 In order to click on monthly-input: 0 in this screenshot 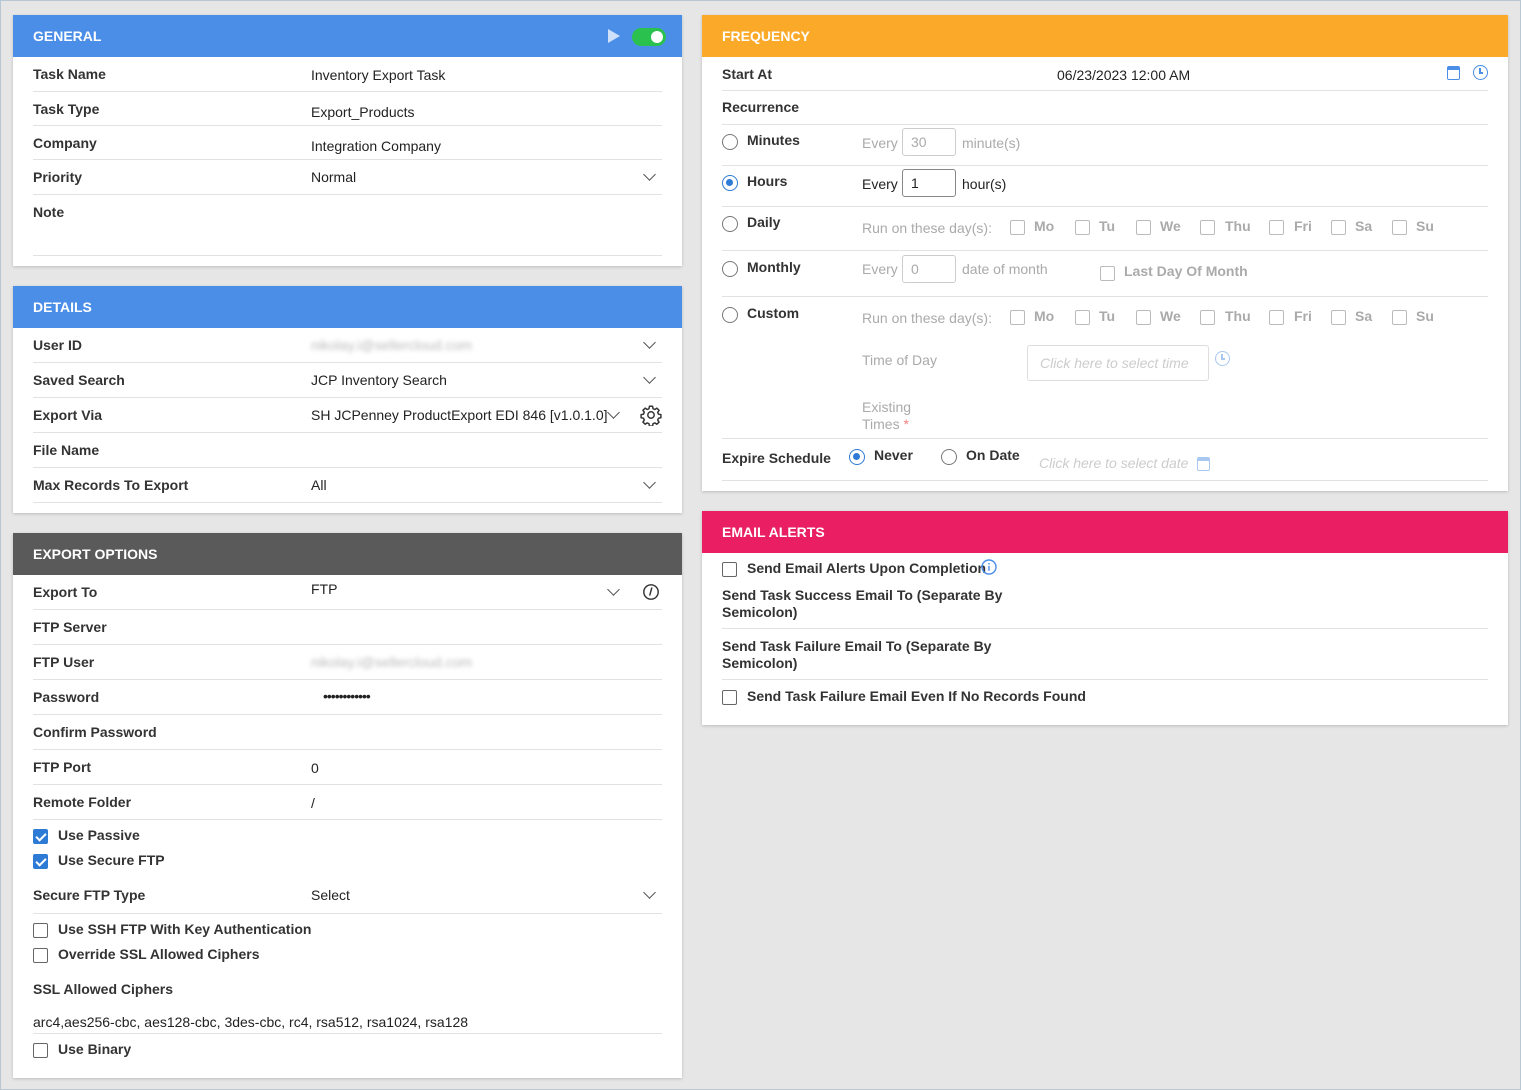, I will do `click(929, 269)`.